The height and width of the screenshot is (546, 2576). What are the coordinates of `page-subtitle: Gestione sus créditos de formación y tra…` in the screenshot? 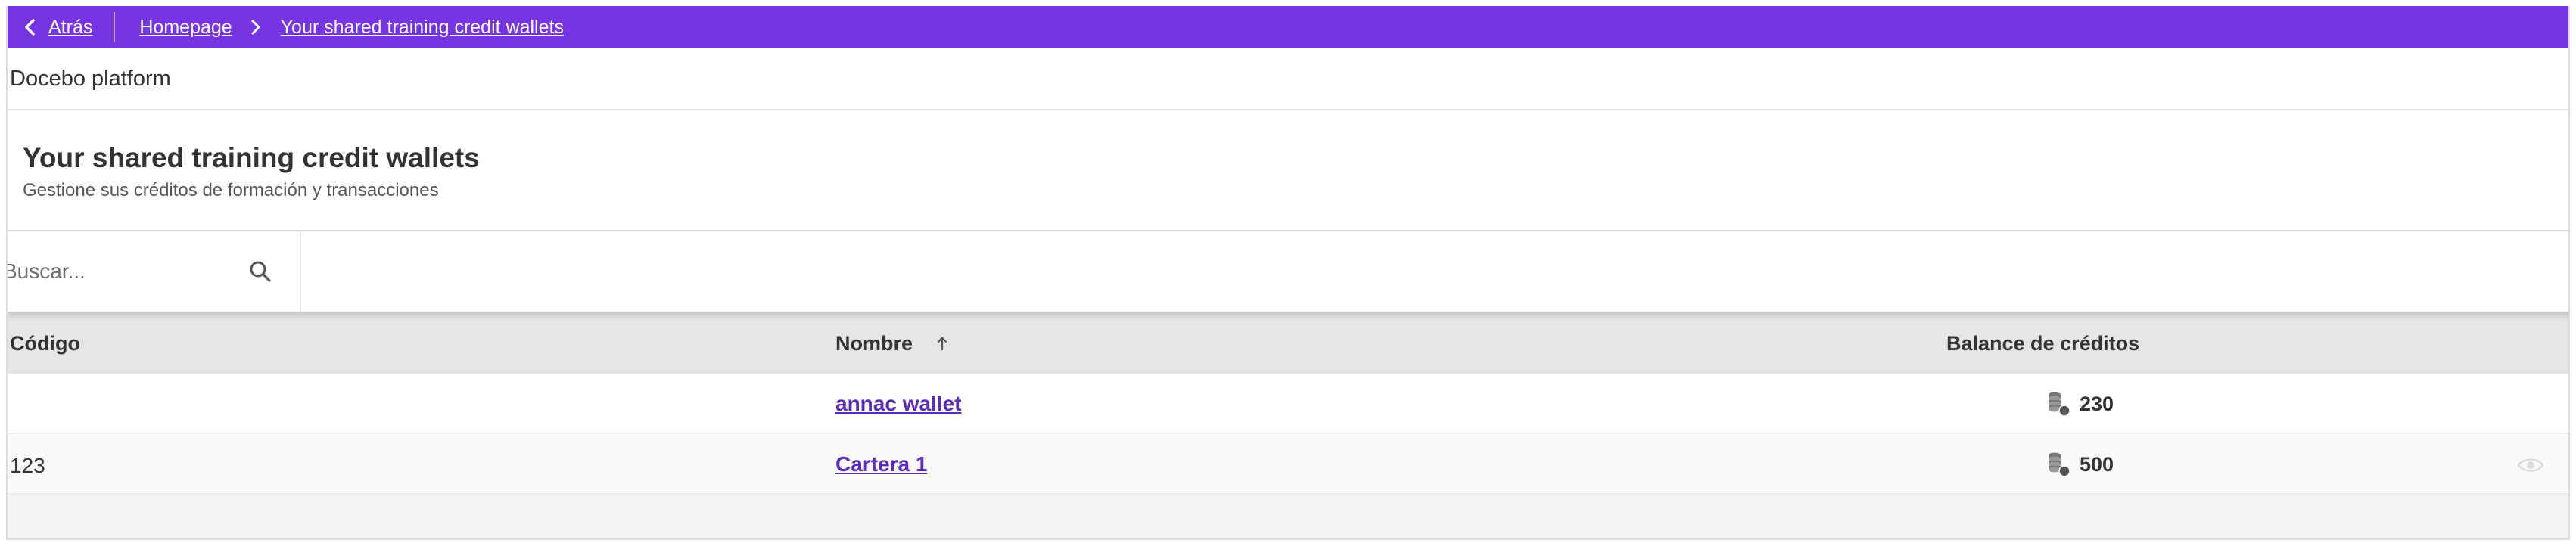 It's located at (231, 190).